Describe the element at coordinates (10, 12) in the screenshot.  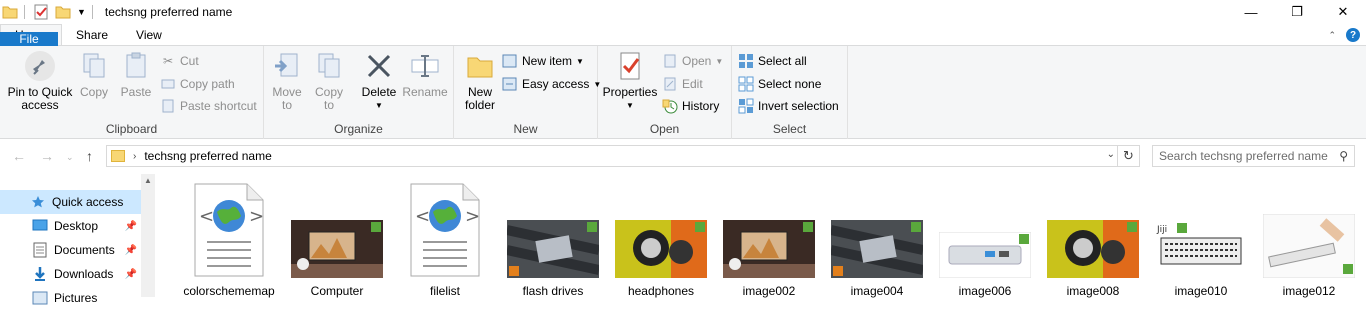
I see `folder-icon` at that location.